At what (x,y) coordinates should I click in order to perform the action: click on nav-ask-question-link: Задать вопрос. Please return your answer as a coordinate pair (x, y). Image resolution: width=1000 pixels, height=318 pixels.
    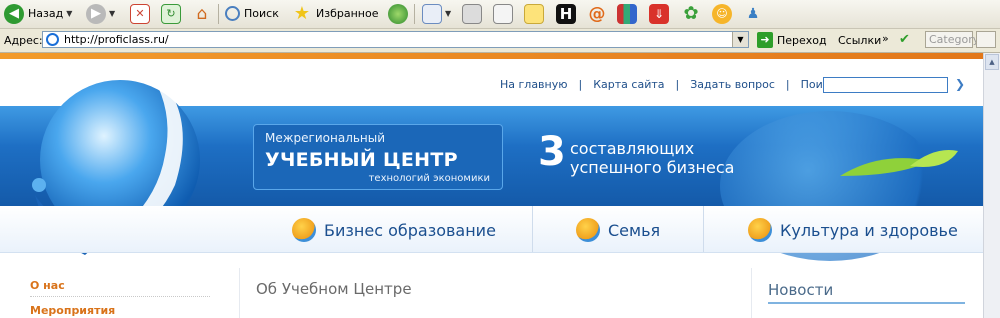
    Looking at the image, I should click on (732, 84).